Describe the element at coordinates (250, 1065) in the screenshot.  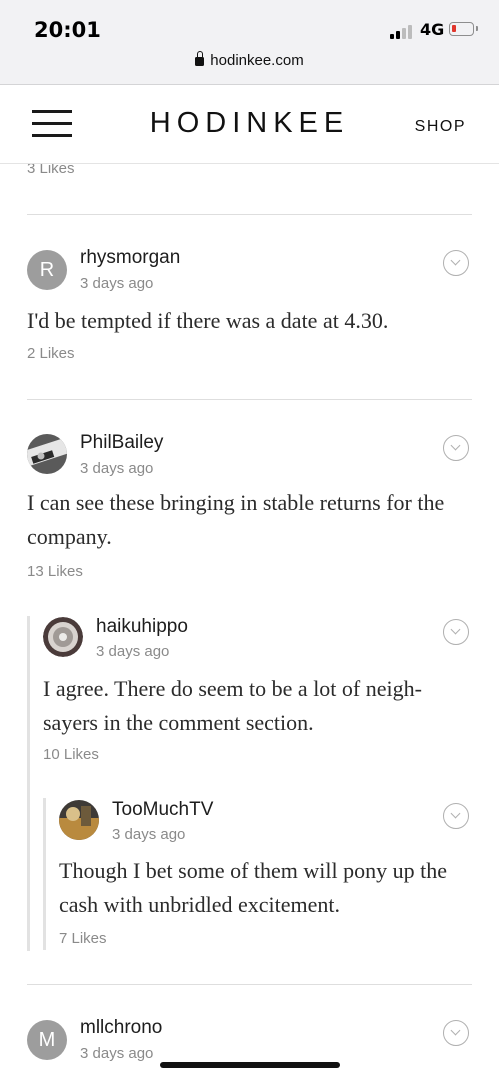
I see `home-indicator` at that location.